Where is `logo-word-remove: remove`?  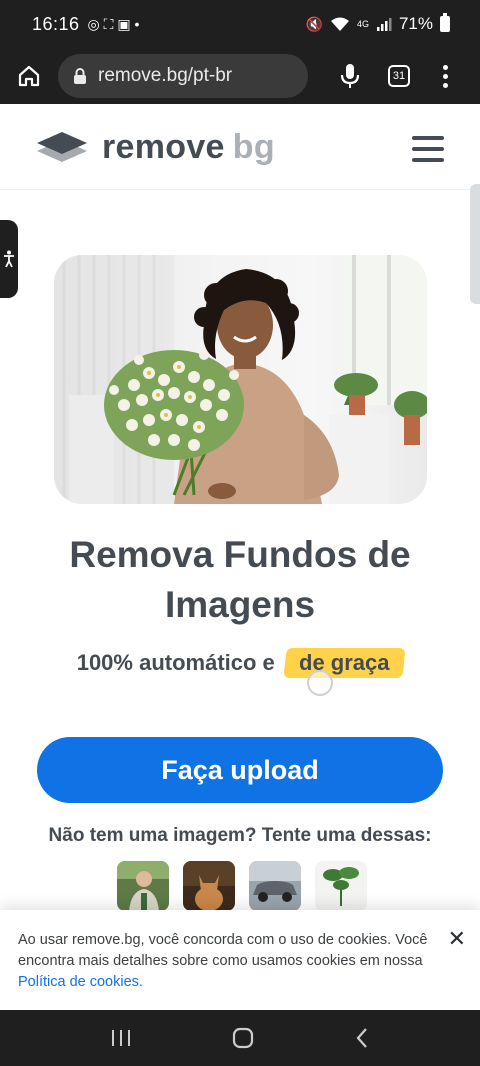
logo-word-remove: remove is located at coordinates (163, 147).